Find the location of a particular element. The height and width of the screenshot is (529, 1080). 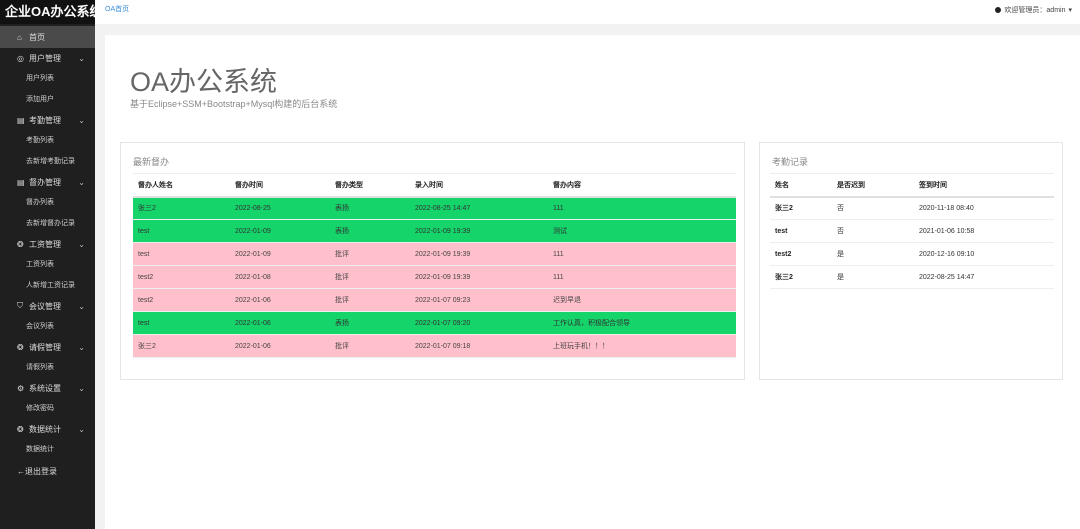

sidebar-group-settings: ⚙ 系统设置 ⌄ is located at coordinates (47, 388).